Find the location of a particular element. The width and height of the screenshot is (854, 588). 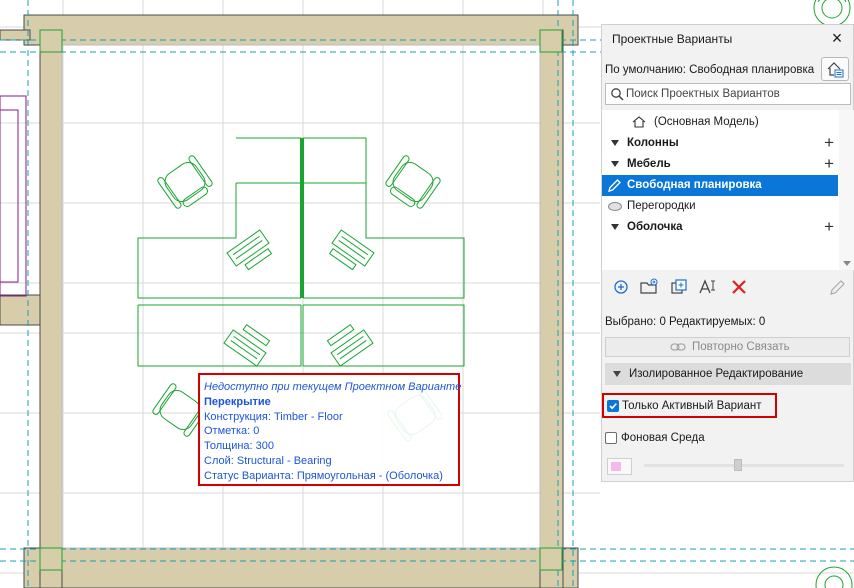

panel-header: Проектные Варианты × is located at coordinates (727, 38).